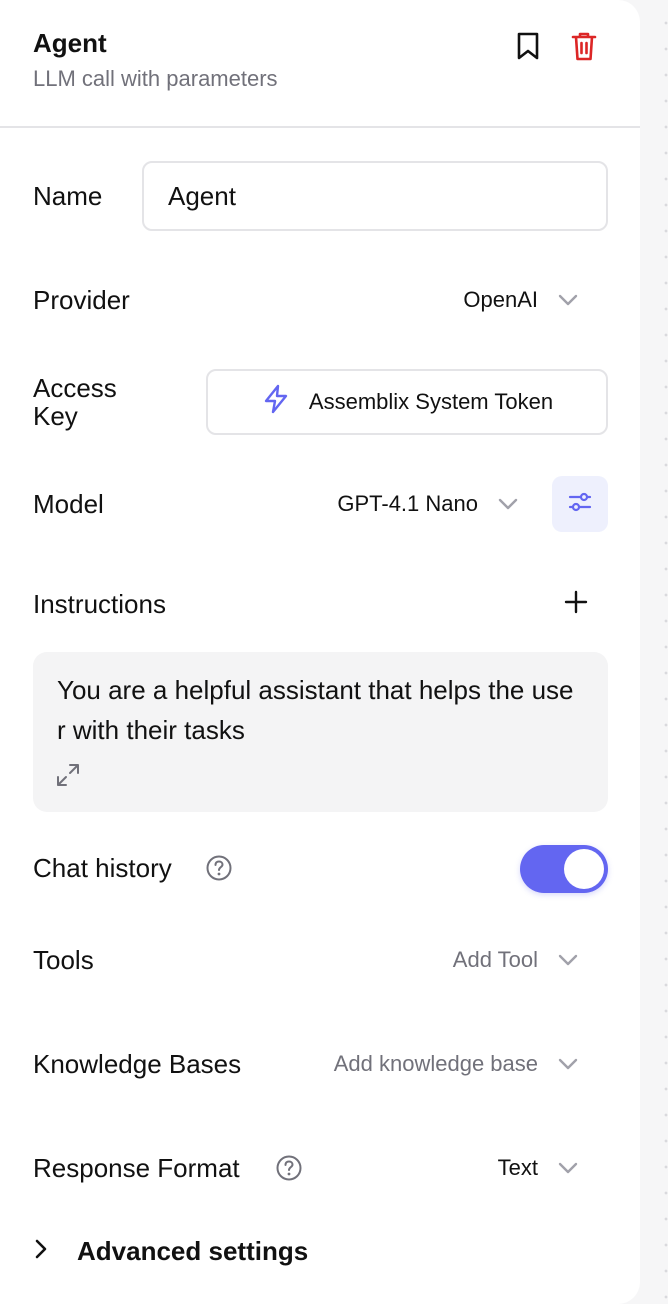 Image resolution: width=668 pixels, height=1304 pixels. I want to click on plus-icon, so click(576, 604).